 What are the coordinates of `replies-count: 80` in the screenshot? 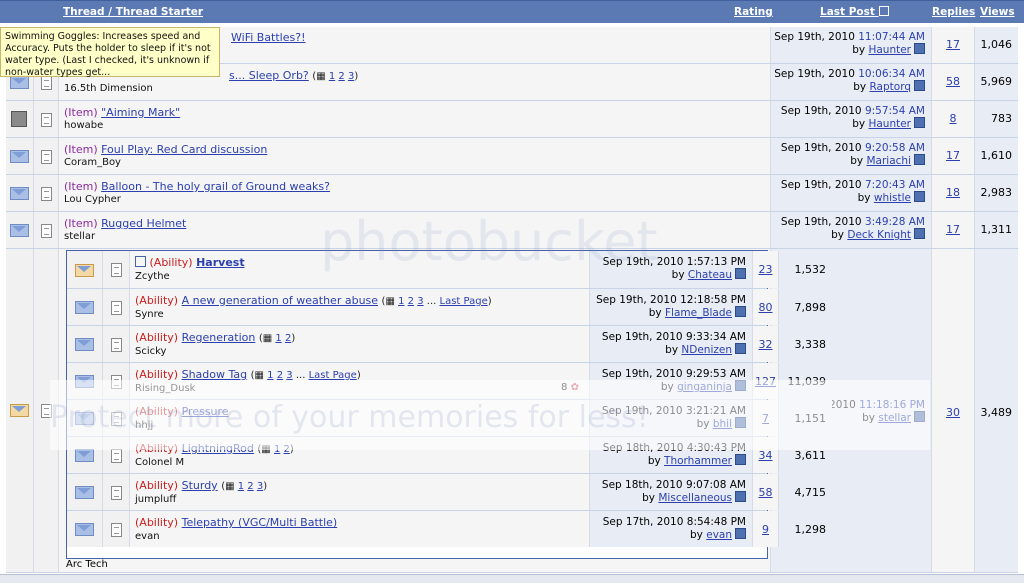 It's located at (765, 307).